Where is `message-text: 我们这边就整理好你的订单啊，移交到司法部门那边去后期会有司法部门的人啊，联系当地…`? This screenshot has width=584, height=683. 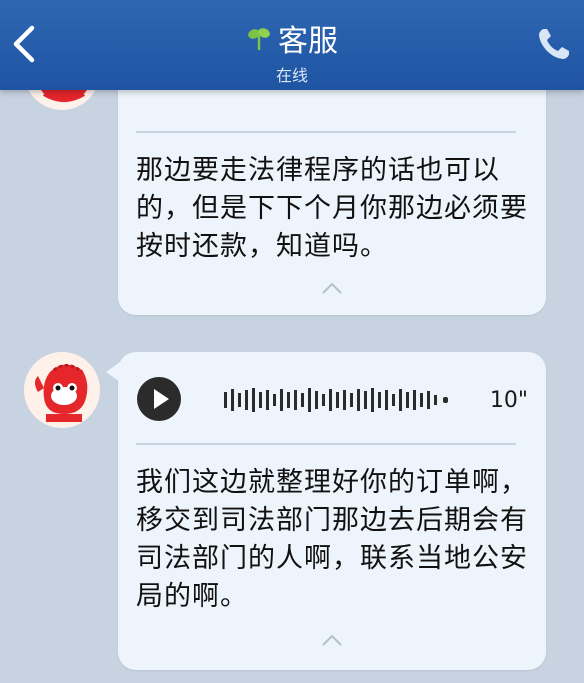 message-text: 我们这边就整理好你的订单啊，移交到司法部门那边去后期会有司法部门的人啊，联系当地… is located at coordinates (332, 539).